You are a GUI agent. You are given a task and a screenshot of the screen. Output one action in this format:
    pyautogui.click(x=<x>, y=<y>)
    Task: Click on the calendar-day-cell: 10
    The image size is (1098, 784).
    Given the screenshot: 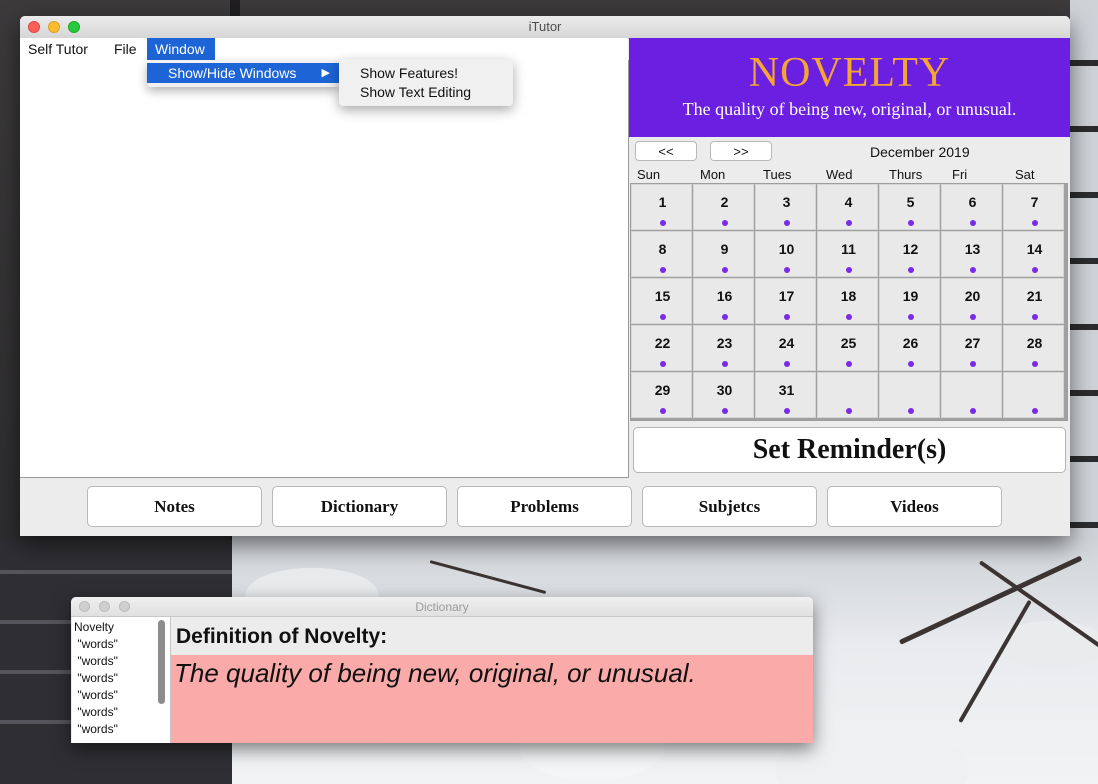 What is the action you would take?
    pyautogui.click(x=785, y=254)
    